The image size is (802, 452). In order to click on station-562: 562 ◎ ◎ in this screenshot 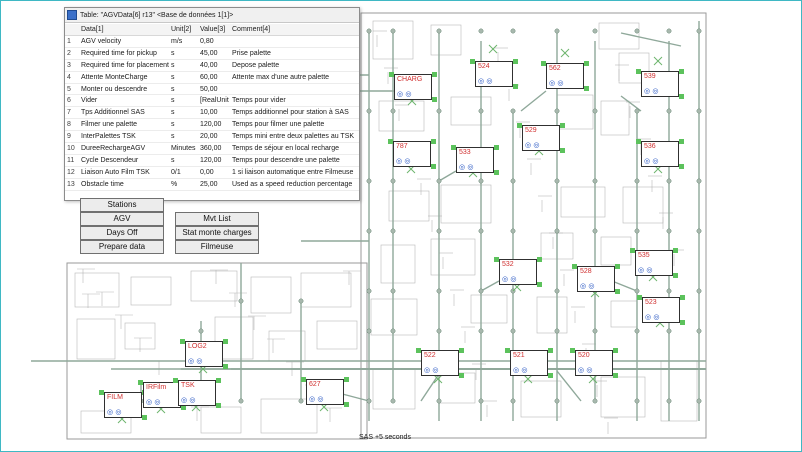, I will do `click(565, 76)`.